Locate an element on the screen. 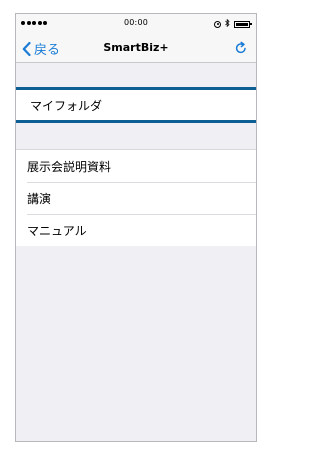 Image resolution: width=320 pixels, height=458 pixels. my-folder-section: マイフォルダ is located at coordinates (136, 105).